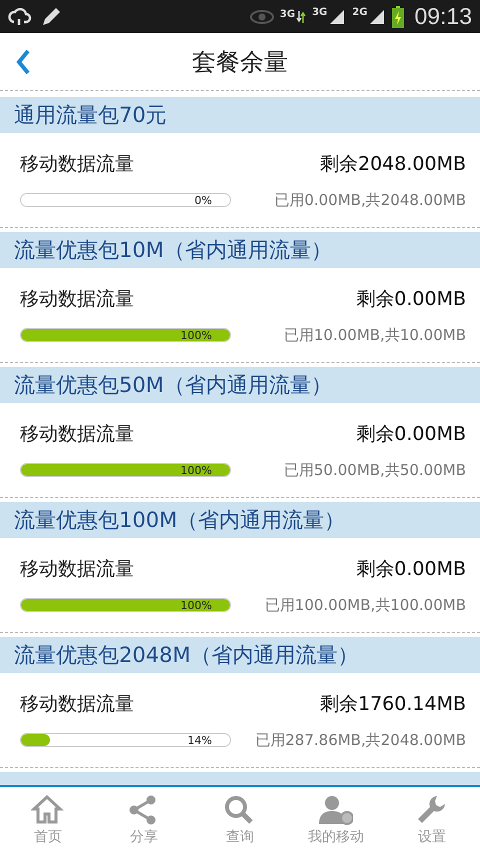  I want to click on chevron-left-icon, so click(23, 62).